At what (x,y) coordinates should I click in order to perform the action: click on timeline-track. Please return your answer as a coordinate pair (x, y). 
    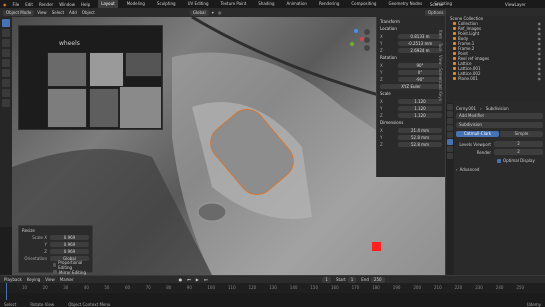
    Looking at the image, I should click on (272, 296).